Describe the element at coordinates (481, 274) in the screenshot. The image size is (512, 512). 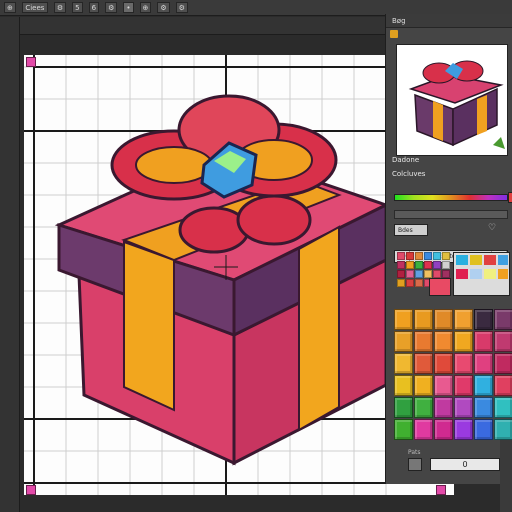
I see `palette-chip-area` at that location.